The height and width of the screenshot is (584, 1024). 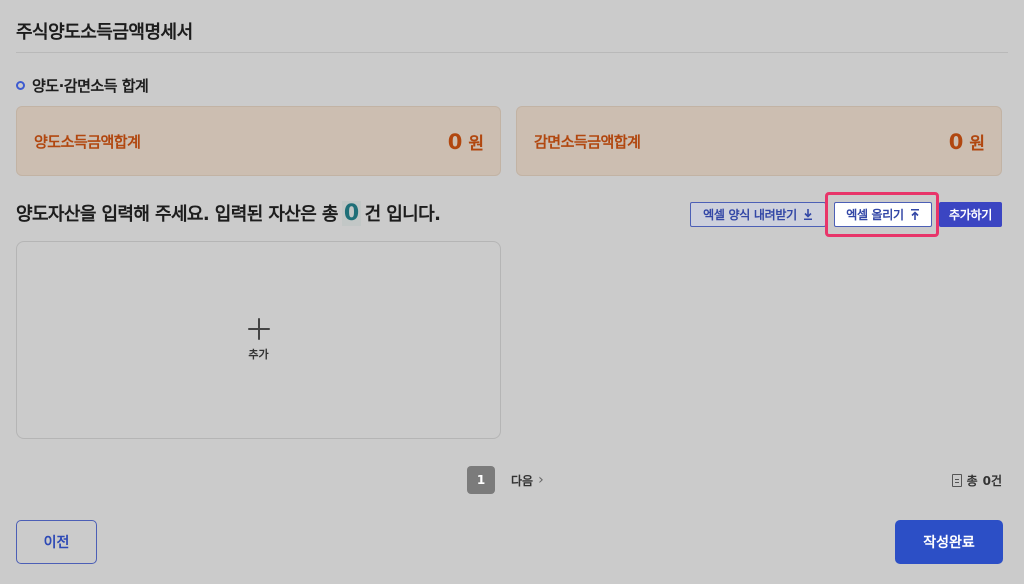 What do you see at coordinates (20, 85) in the screenshot?
I see `ring-bullet-icon` at bounding box center [20, 85].